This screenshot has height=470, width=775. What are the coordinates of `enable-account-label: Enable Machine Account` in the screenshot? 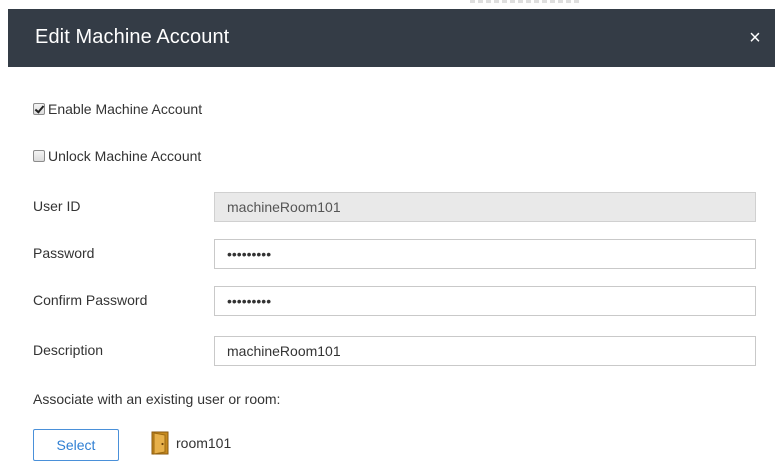 It's located at (125, 109).